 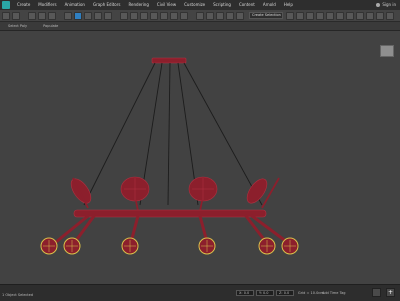 What do you see at coordinates (222, 5) in the screenshot?
I see `menu-scripting: Scripting` at bounding box center [222, 5].